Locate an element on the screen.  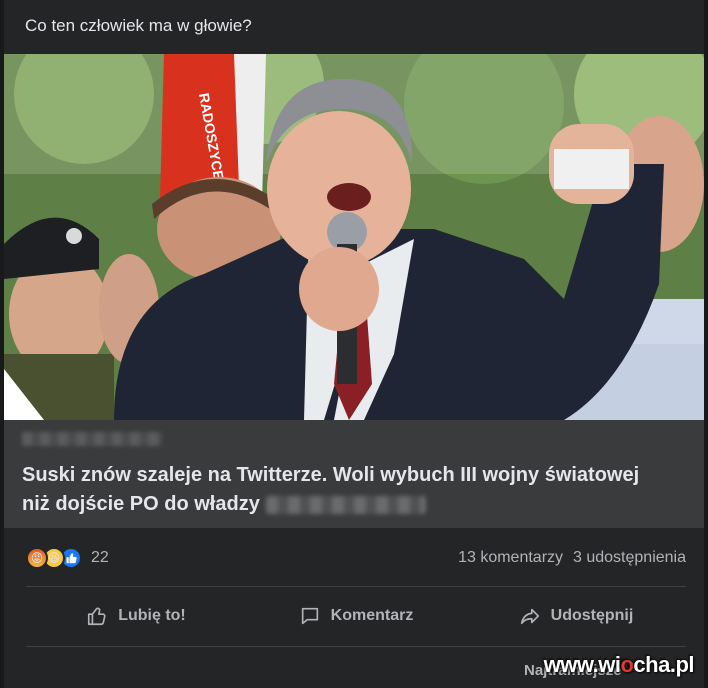
blurred-source is located at coordinates (345, 504).